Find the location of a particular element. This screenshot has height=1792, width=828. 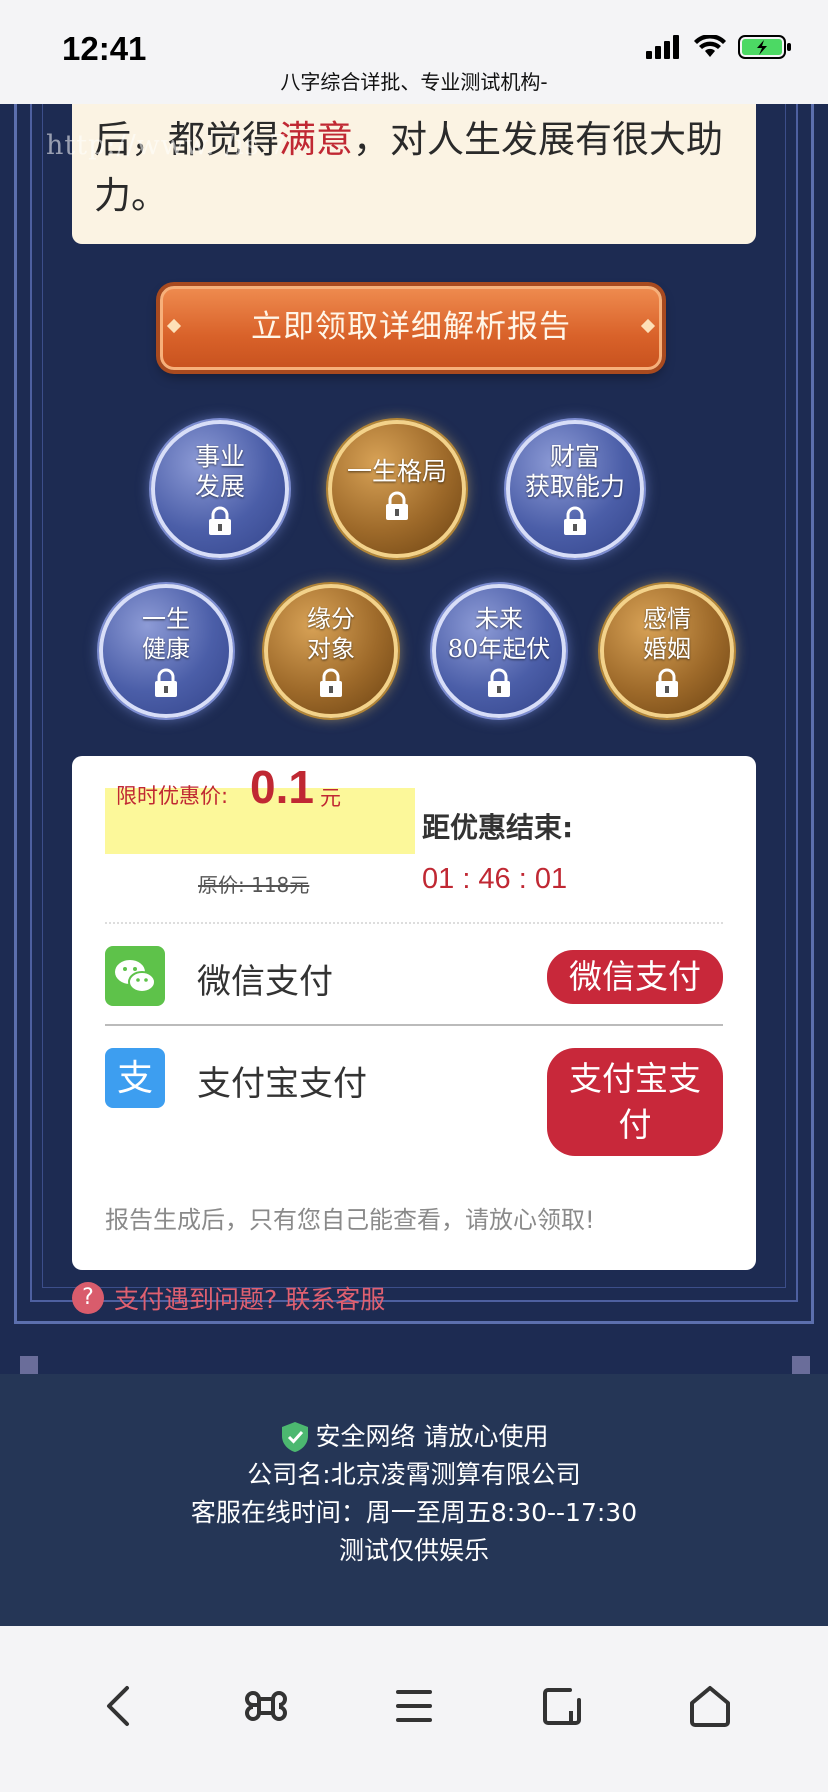

wechat-pay-name: 微信支付 is located at coordinates (265, 982).